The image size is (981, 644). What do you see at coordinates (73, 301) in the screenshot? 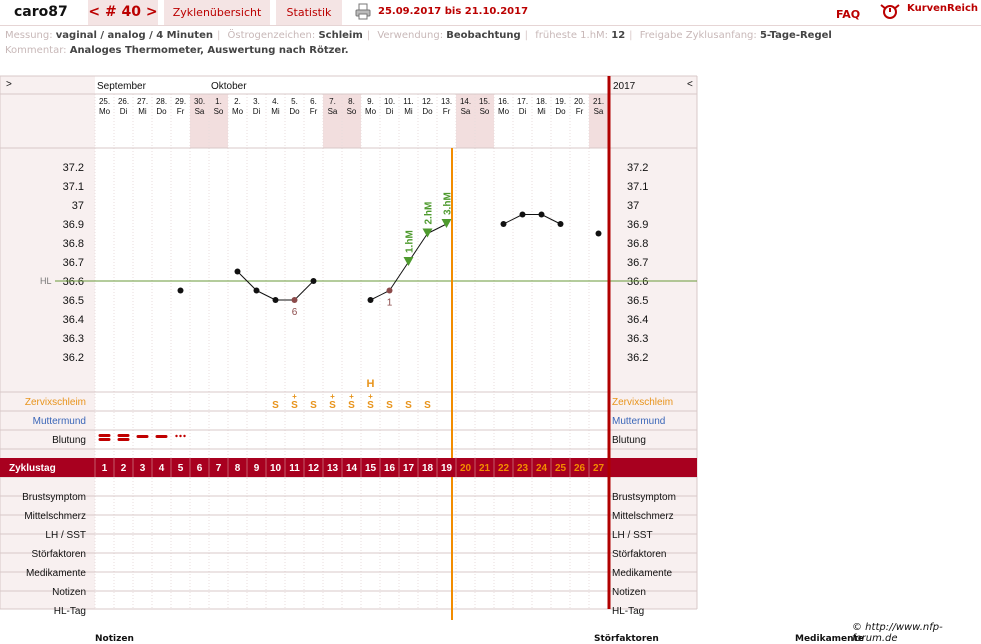
I see `y-tick-label: 36.5` at bounding box center [73, 301].